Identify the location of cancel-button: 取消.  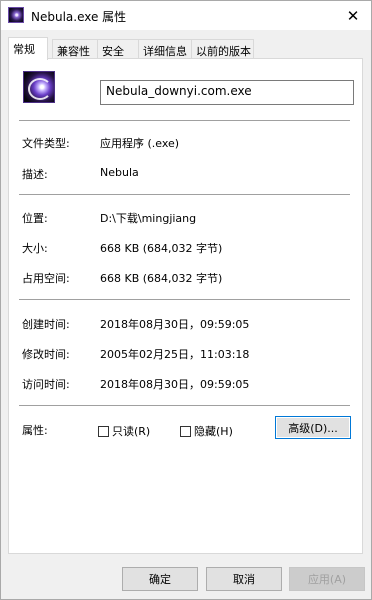
(244, 579).